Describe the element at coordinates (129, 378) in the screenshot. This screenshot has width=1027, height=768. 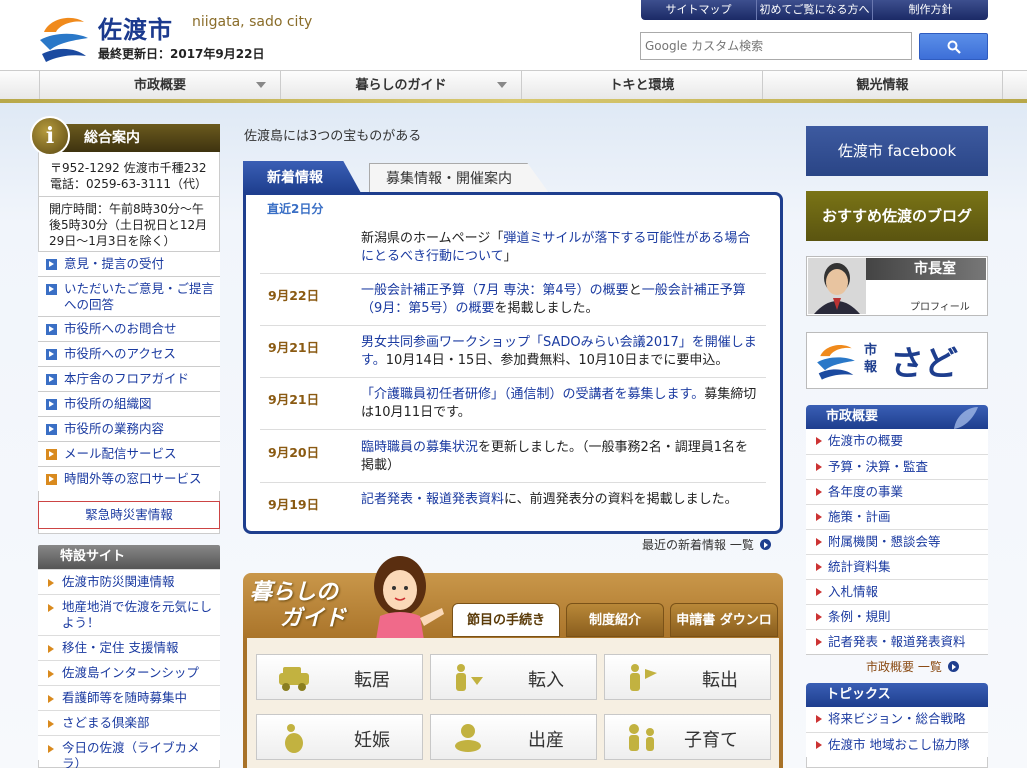
I see `left-link-floor: 本庁舎のフロアガイド` at that location.